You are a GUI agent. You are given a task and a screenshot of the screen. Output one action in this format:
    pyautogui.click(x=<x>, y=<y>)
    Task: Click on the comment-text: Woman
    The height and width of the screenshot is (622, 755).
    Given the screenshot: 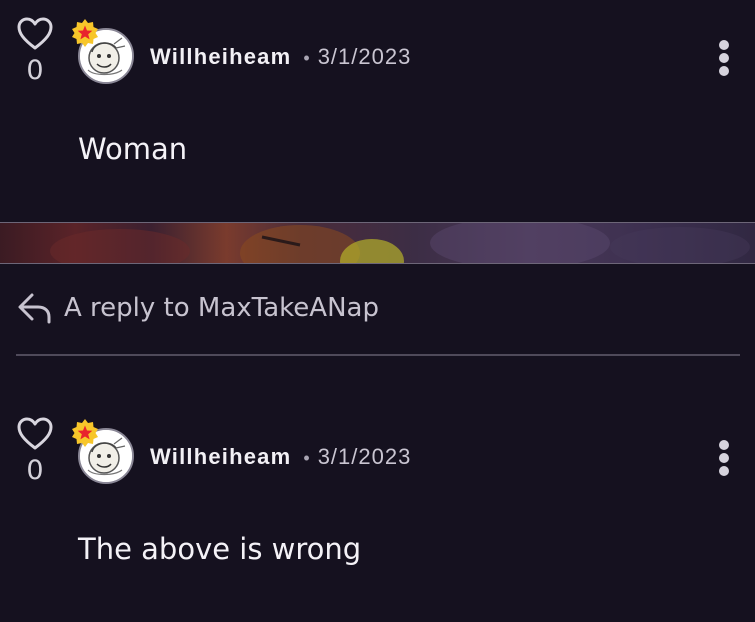 What is the action you would take?
    pyautogui.click(x=133, y=149)
    